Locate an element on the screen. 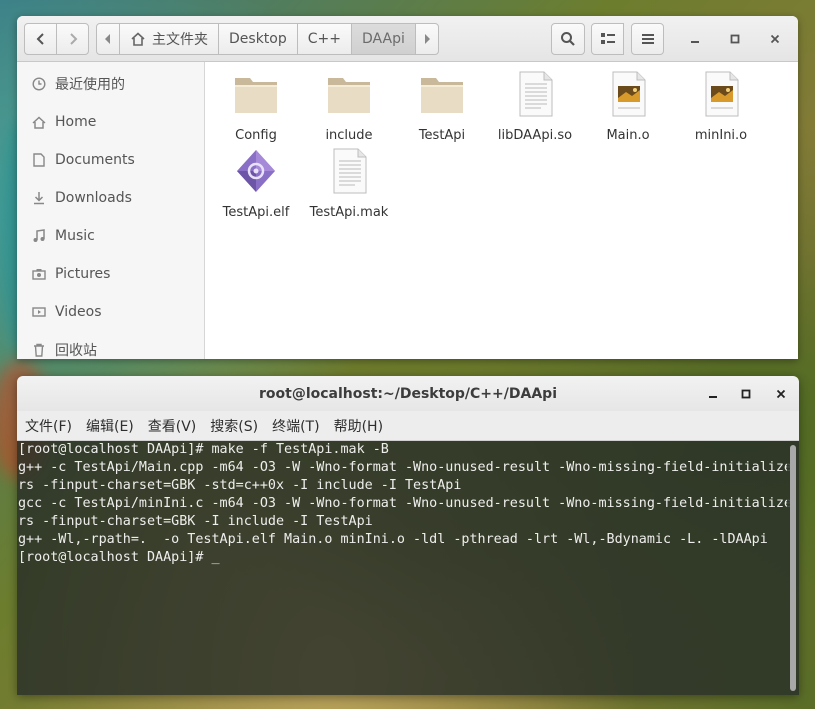 The height and width of the screenshot is (709, 815). terminal-title: root@localhost:~/Desktop/C++/DAApi is located at coordinates (407, 393).